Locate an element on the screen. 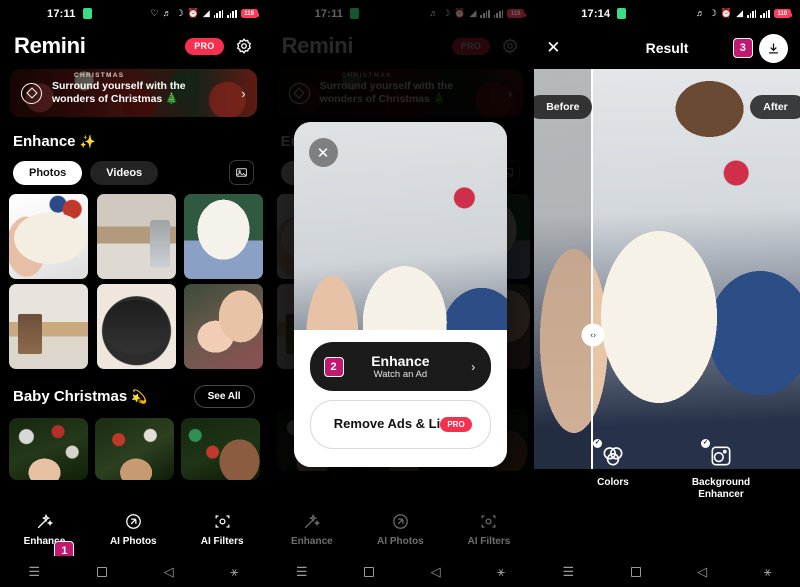 This screenshot has height=587, width=800. tool-background-enhancer: ✓ Background Enhancer is located at coordinates (721, 470).